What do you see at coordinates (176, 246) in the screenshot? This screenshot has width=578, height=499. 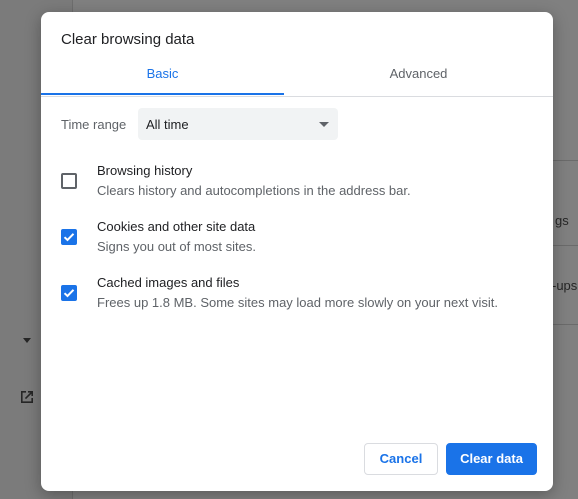 I see `option-description: Signs you out of most sites.` at bounding box center [176, 246].